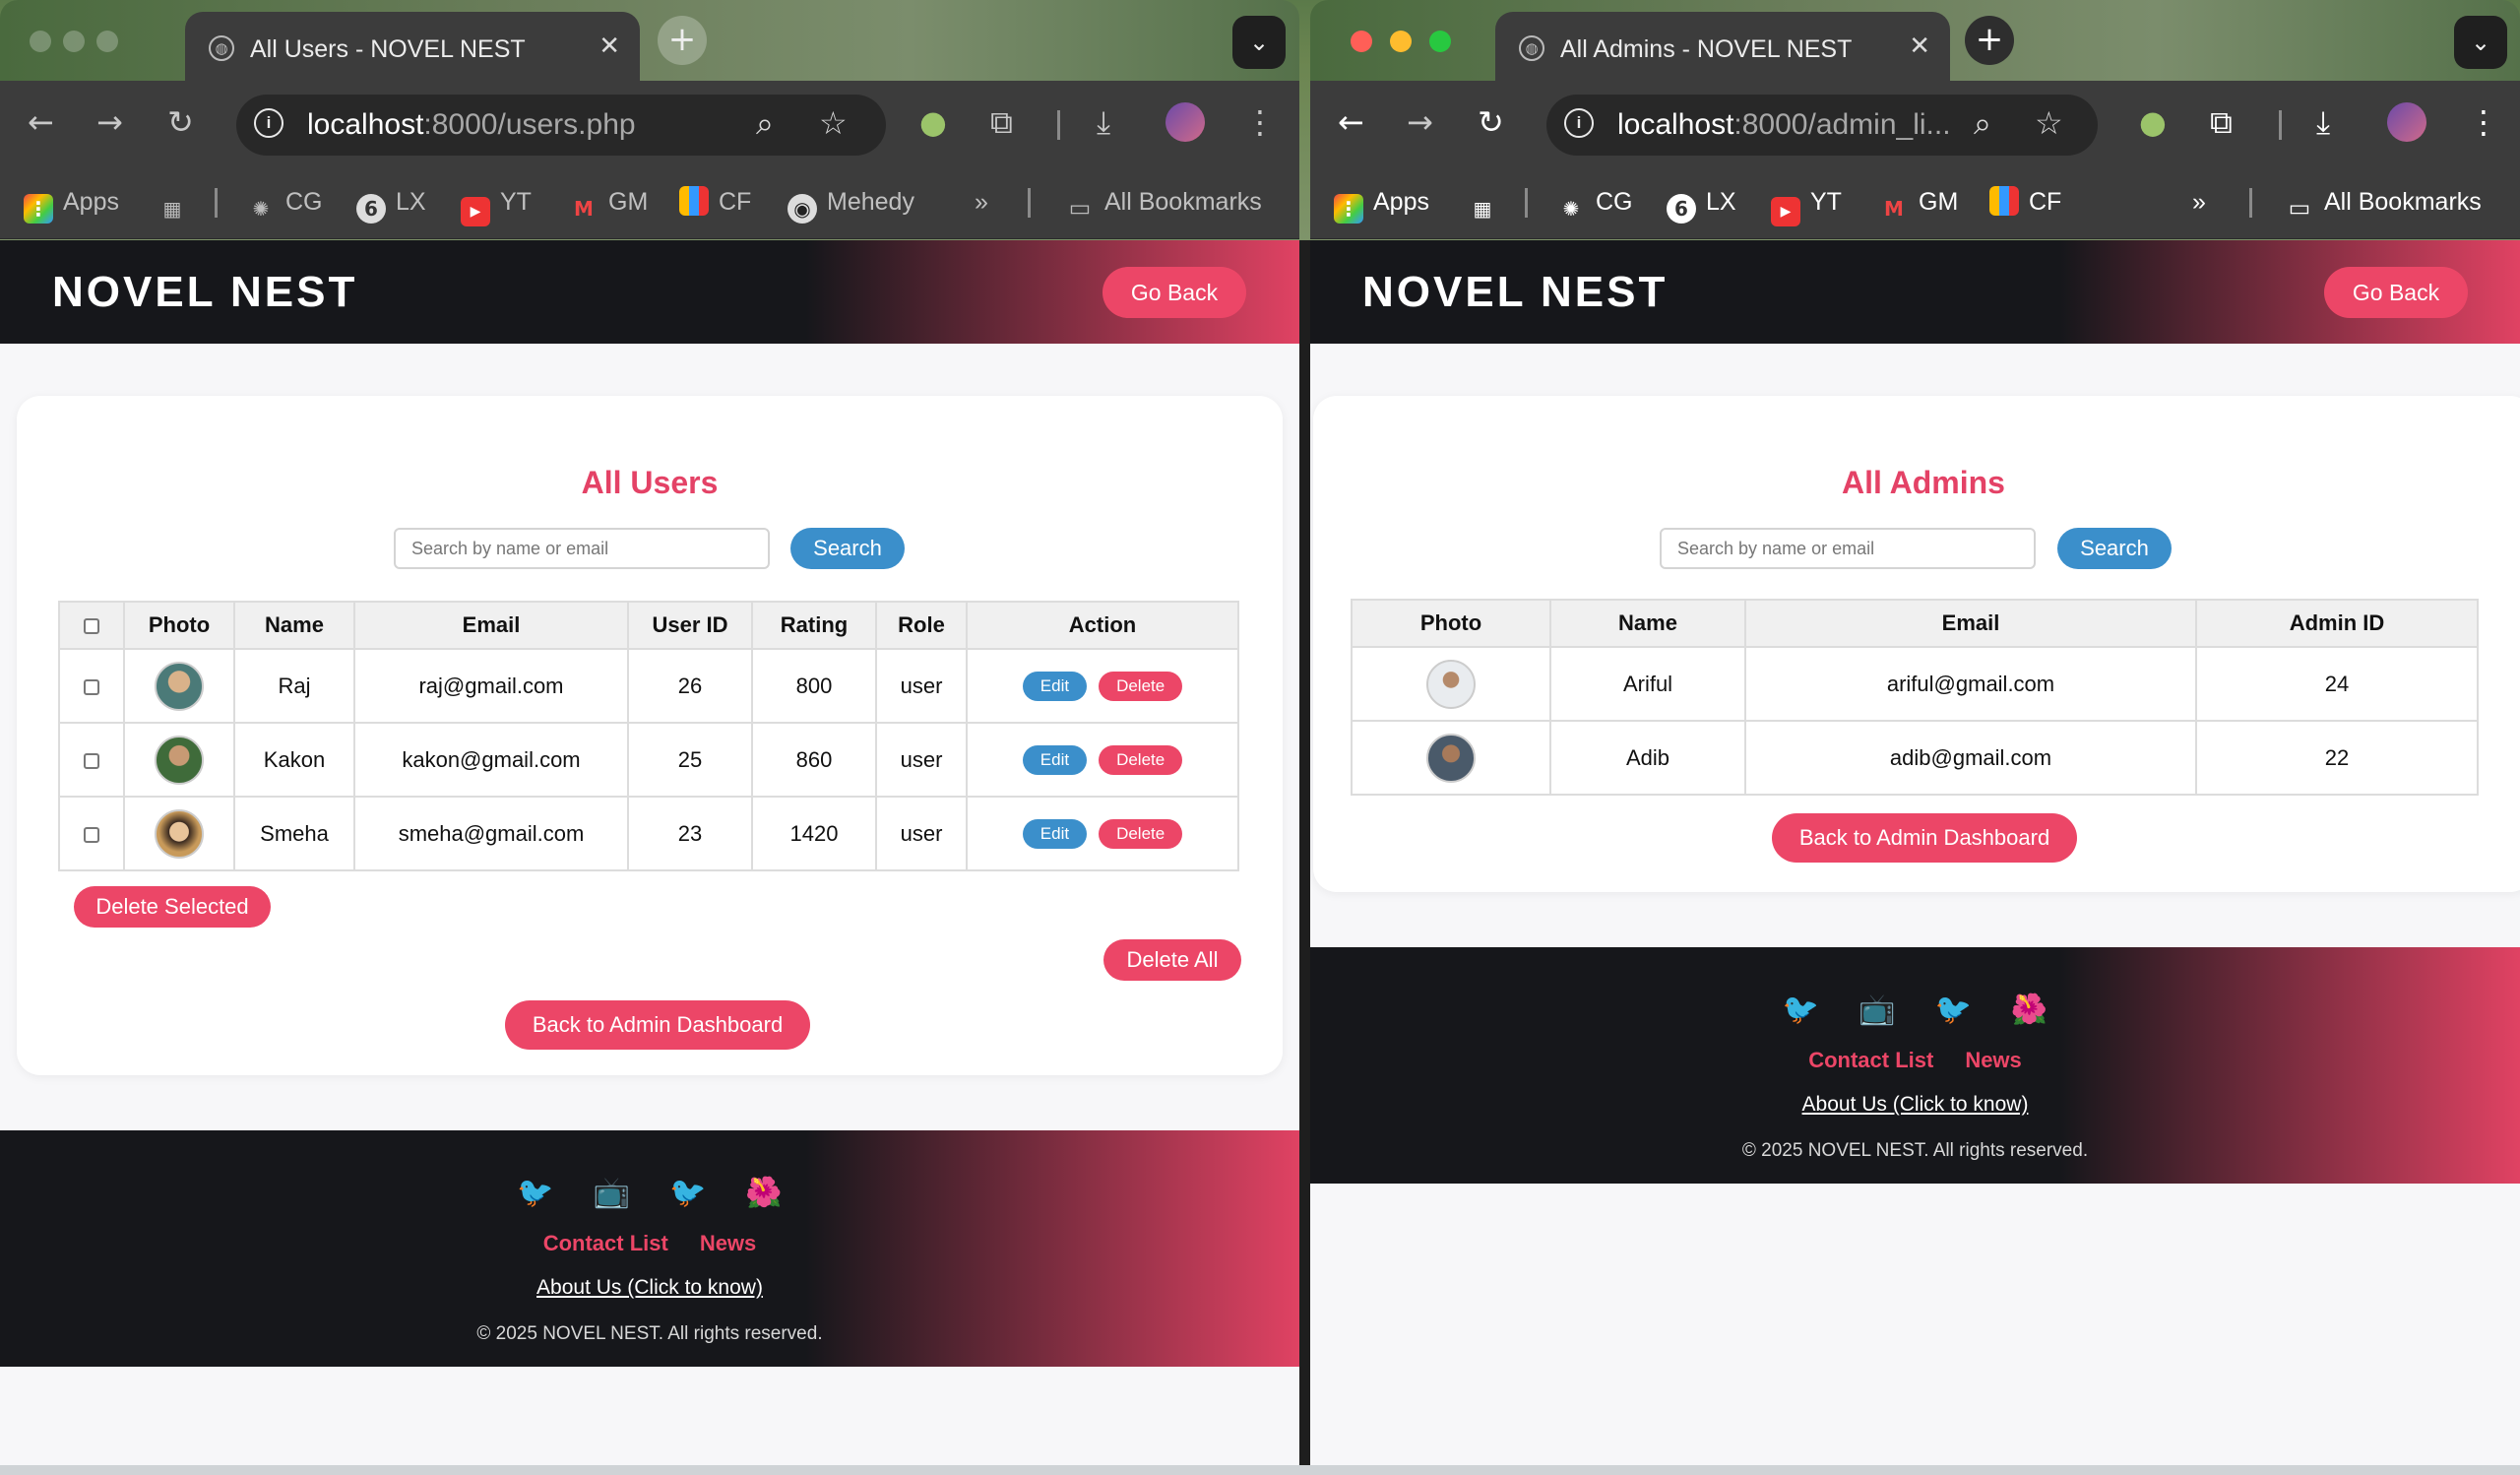  What do you see at coordinates (412, 46) in the screenshot?
I see `tab-all-users: ◍ All Users - NOVEL NEST ✕` at bounding box center [412, 46].